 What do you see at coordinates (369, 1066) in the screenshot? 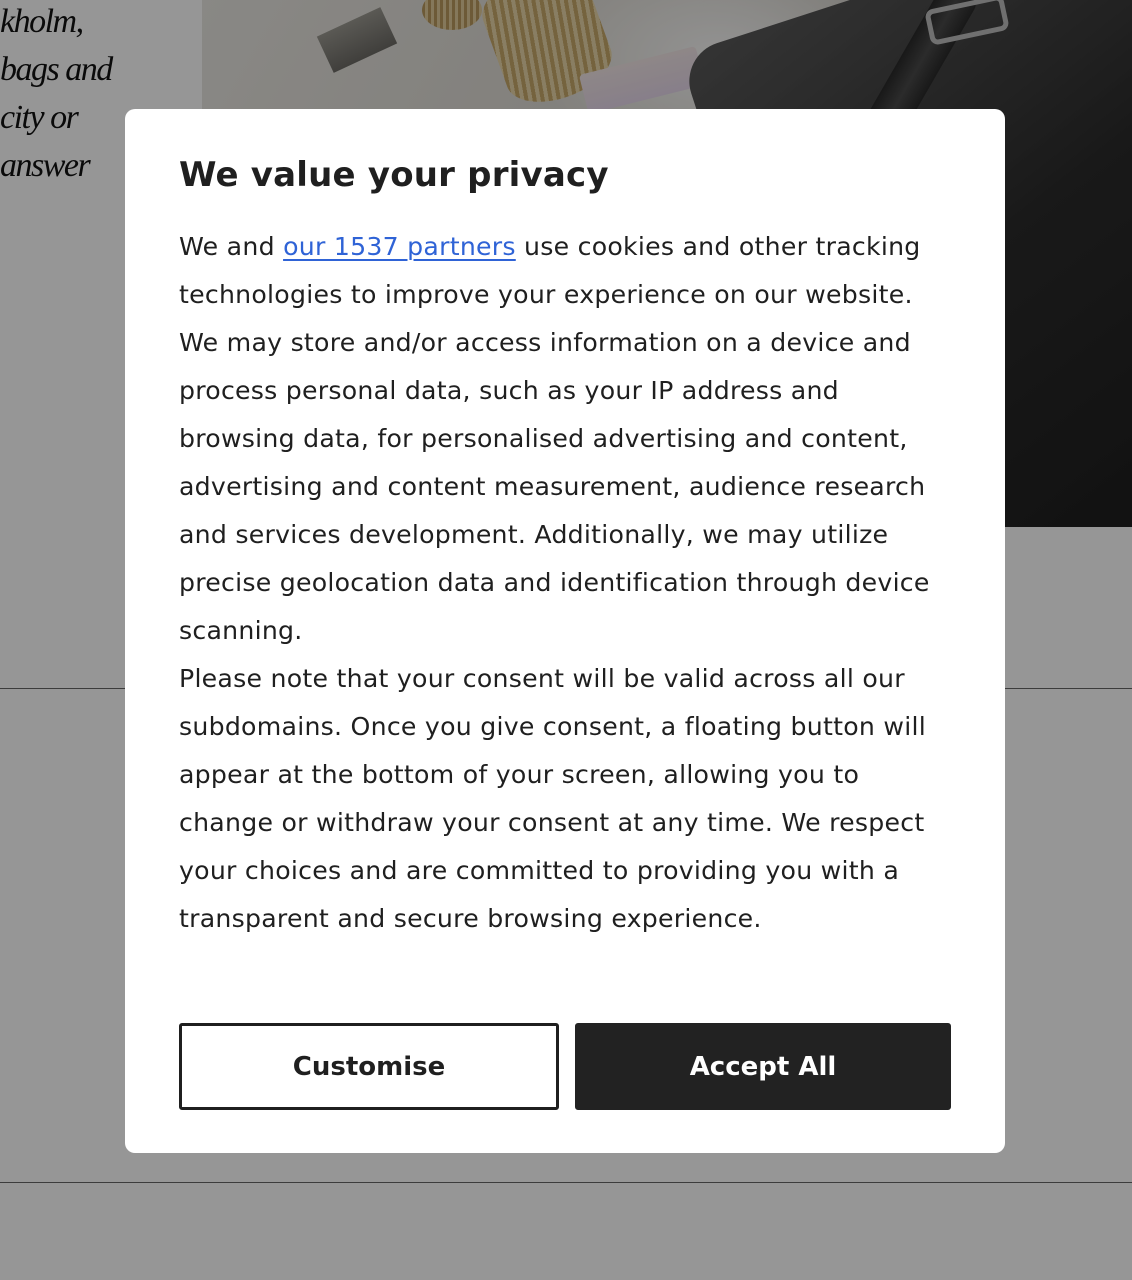
I see `customise-button: Customise` at bounding box center [369, 1066].